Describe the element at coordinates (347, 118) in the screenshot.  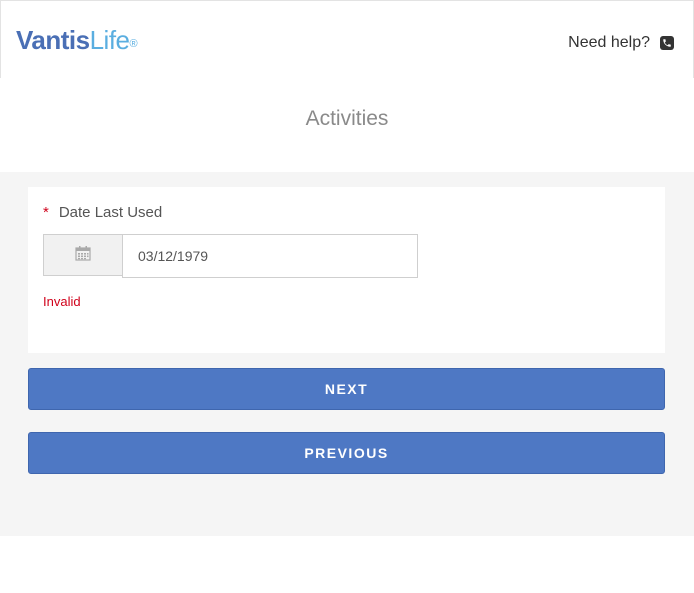
I see `page-title: Activities` at that location.